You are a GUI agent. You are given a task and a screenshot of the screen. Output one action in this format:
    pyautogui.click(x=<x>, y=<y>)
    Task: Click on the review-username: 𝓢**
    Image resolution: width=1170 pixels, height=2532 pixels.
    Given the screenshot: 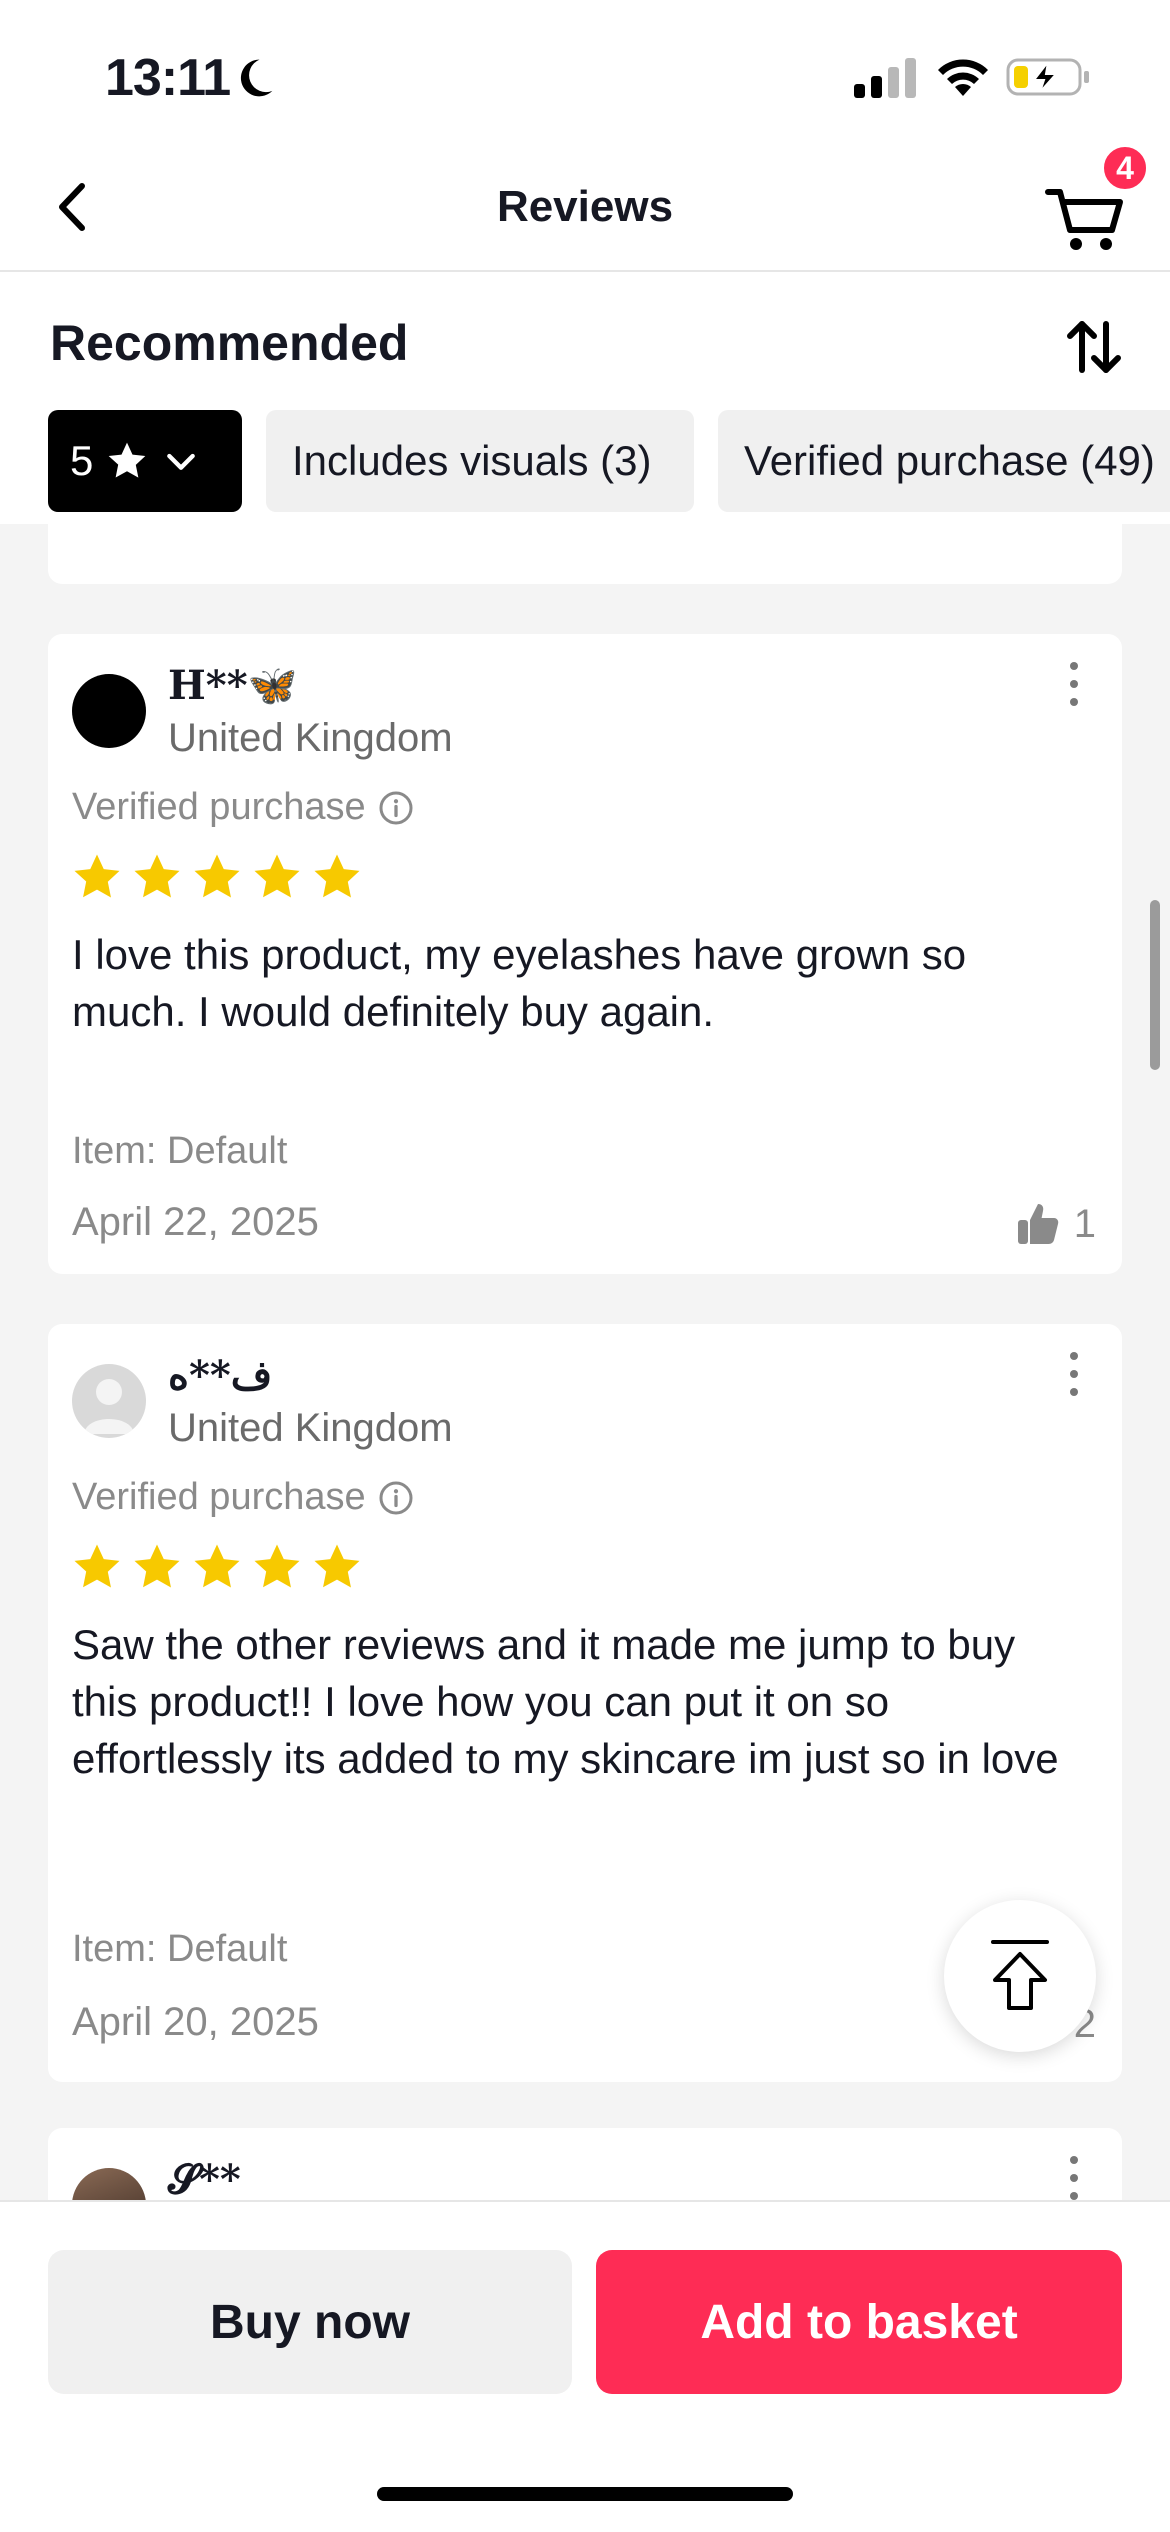 What is the action you would take?
    pyautogui.click(x=204, y=2178)
    